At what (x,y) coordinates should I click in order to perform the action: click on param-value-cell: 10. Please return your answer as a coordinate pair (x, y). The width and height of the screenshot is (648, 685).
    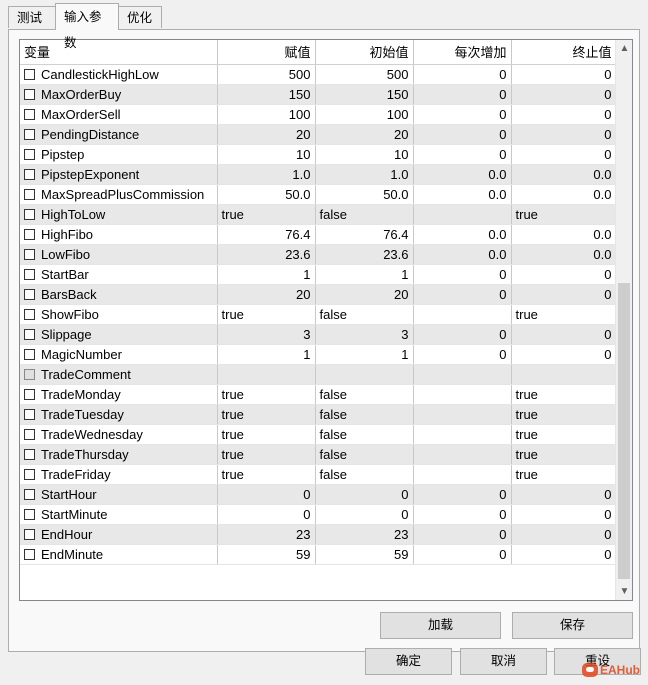
    Looking at the image, I should click on (266, 154).